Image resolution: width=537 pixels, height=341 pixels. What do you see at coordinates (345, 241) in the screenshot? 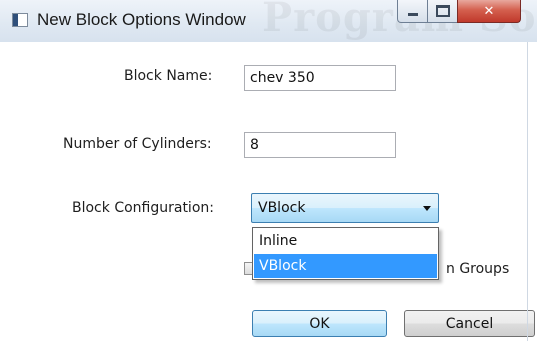
I see `dropdown-option-inline: Inline` at bounding box center [345, 241].